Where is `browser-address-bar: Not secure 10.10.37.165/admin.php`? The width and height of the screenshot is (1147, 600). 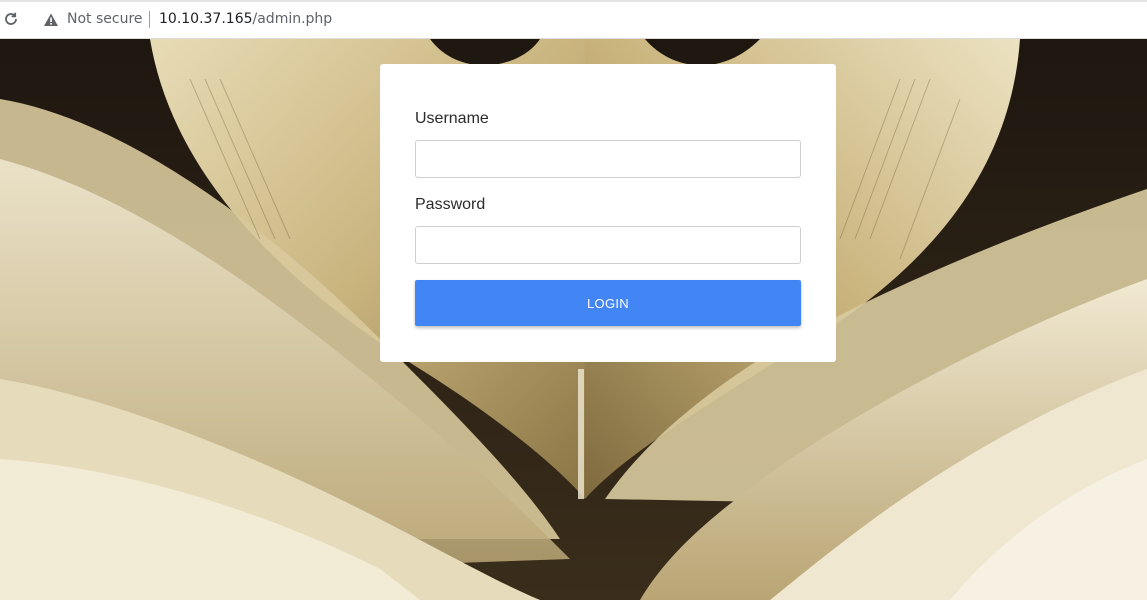 browser-address-bar: Not secure 10.10.37.165/admin.php is located at coordinates (573, 19).